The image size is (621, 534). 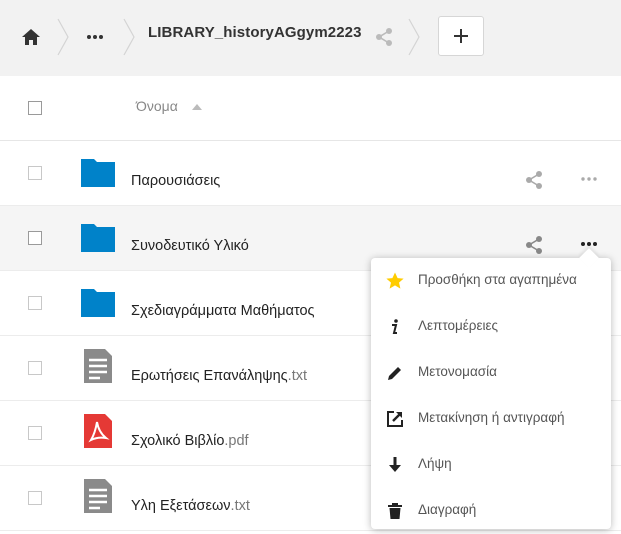 I want to click on pdf-file-icon, so click(x=98, y=431).